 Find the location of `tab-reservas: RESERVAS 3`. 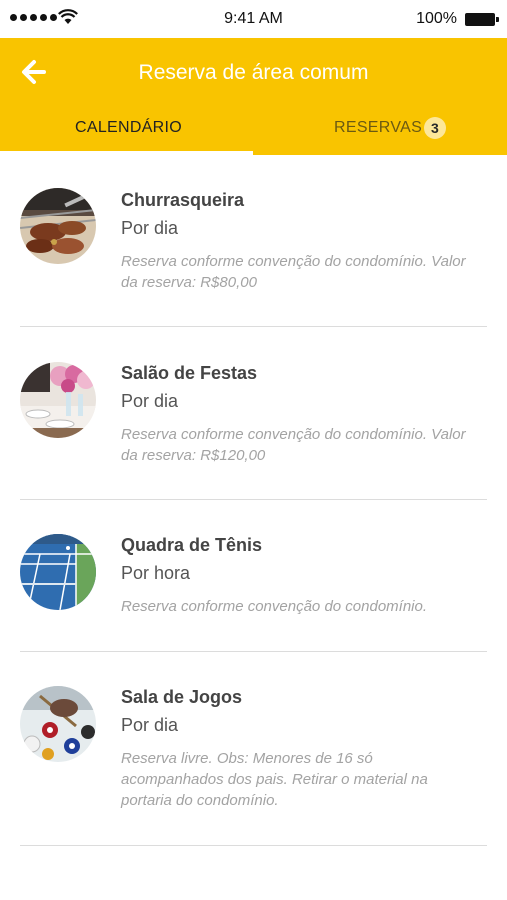

tab-reservas: RESERVAS 3 is located at coordinates (380, 131).